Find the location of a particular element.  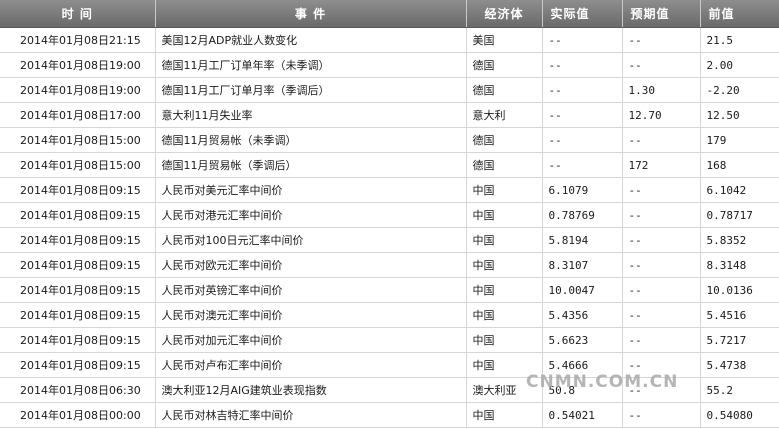

header-event: 事 件 is located at coordinates (311, 14).